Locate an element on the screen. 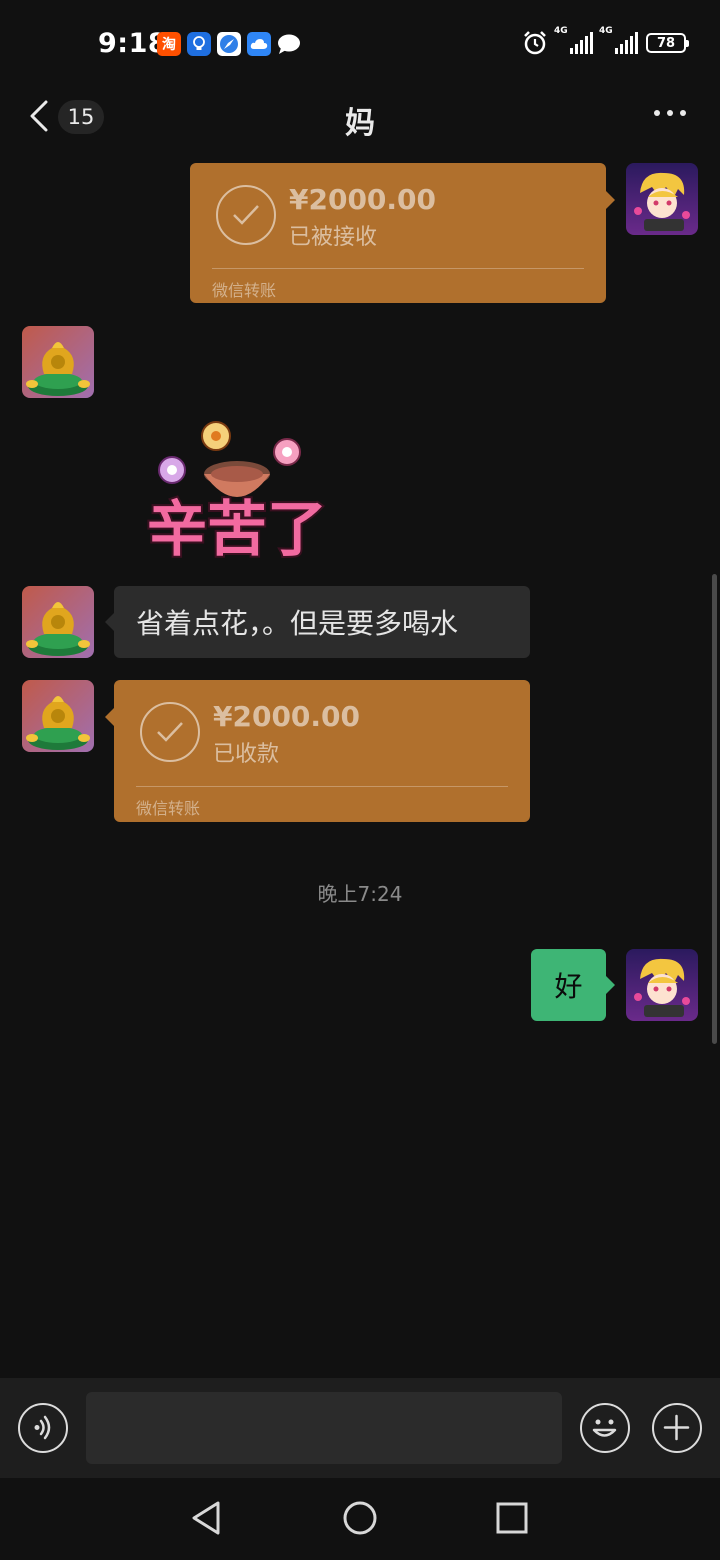  input-bar is located at coordinates (360, 1428).